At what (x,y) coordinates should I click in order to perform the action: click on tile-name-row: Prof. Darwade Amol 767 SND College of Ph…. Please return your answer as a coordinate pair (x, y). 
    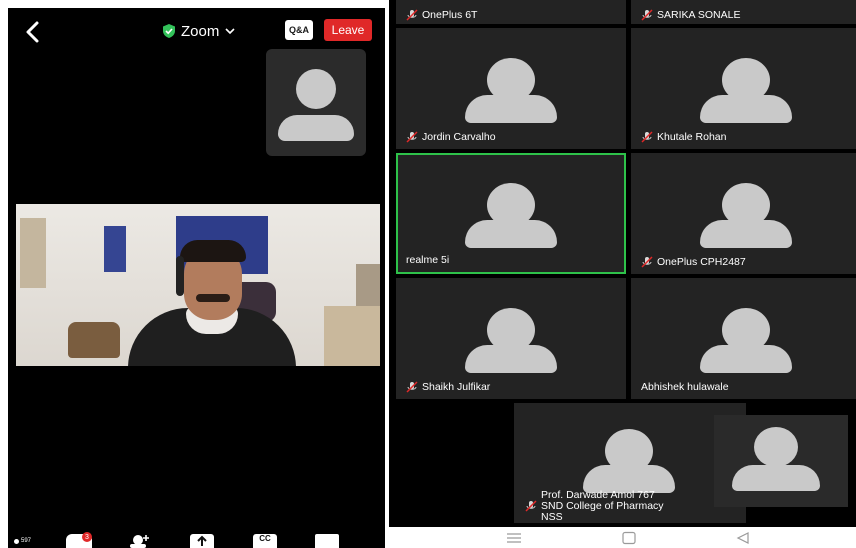
    Looking at the image, I should click on (594, 506).